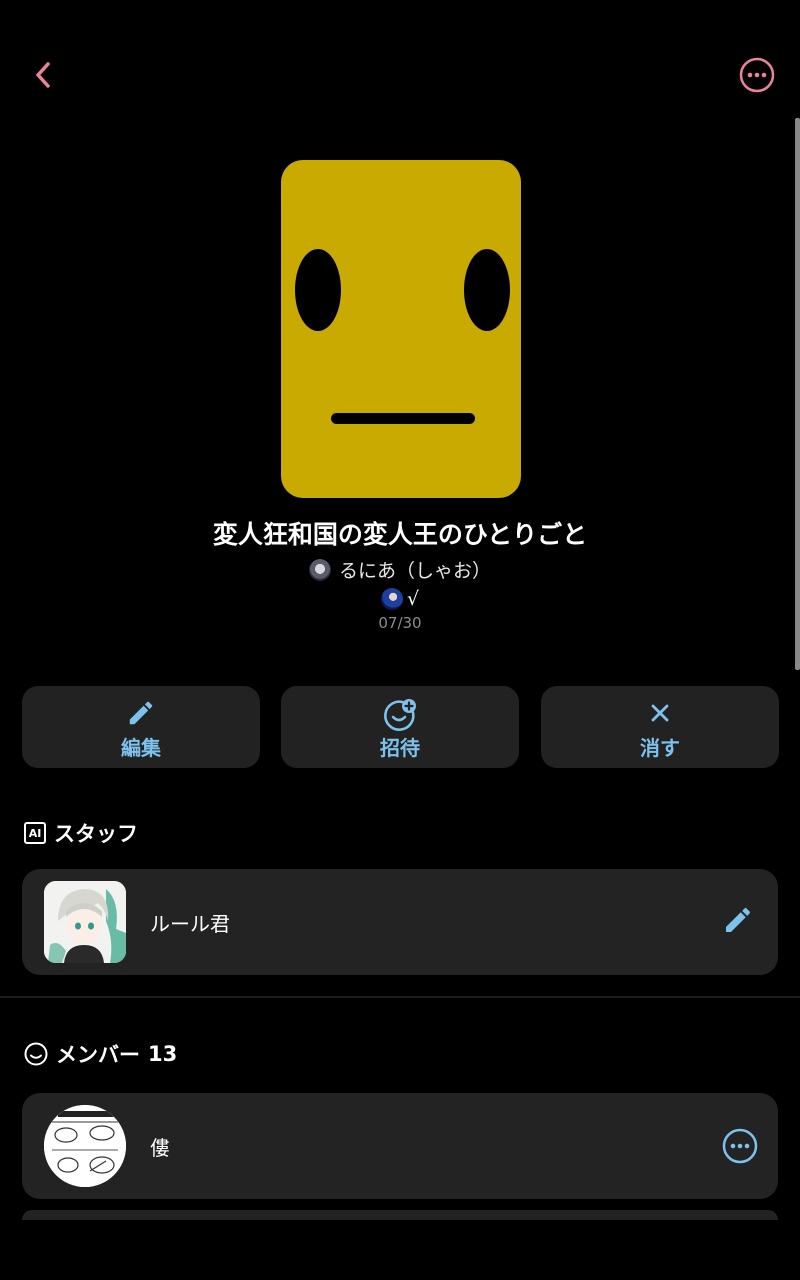 This screenshot has height=1280, width=800. I want to click on album-title: 変人狂和国の変人王のひとりごと, so click(400, 534).